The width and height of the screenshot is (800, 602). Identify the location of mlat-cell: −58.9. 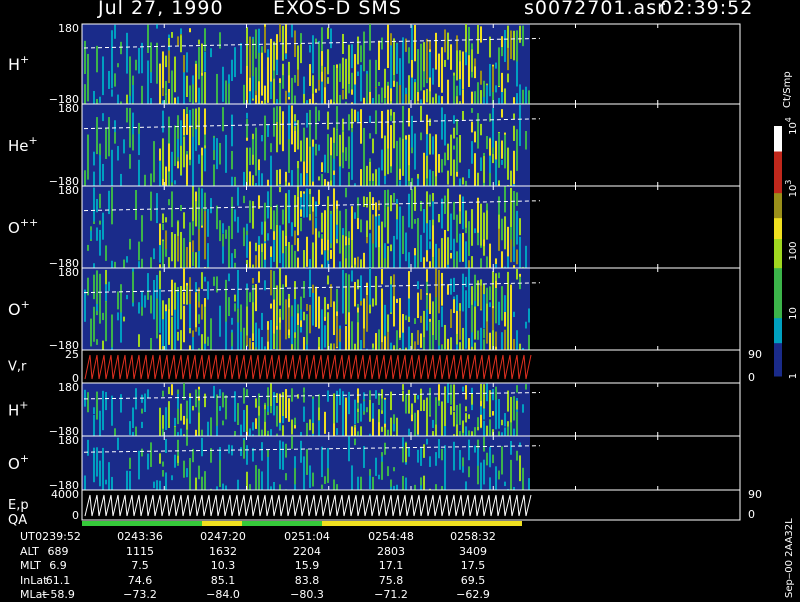
(58, 594).